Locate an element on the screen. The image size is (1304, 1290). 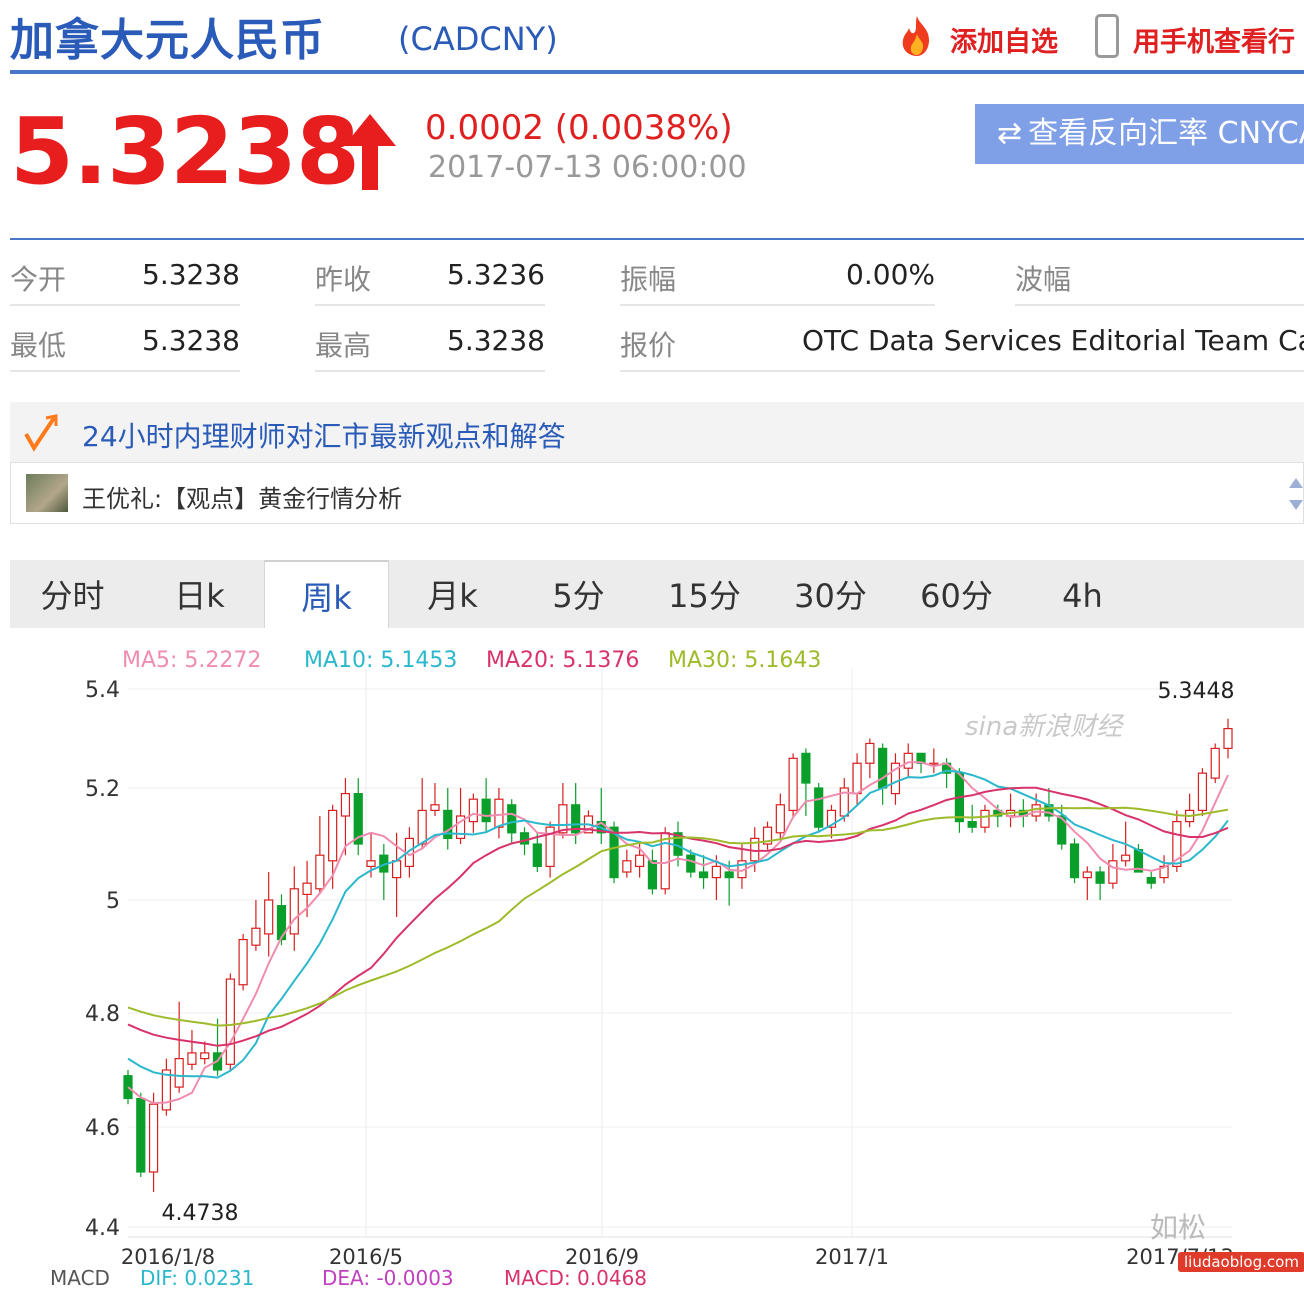
sina-watermark: sina新浪财经 is located at coordinates (1044, 727).